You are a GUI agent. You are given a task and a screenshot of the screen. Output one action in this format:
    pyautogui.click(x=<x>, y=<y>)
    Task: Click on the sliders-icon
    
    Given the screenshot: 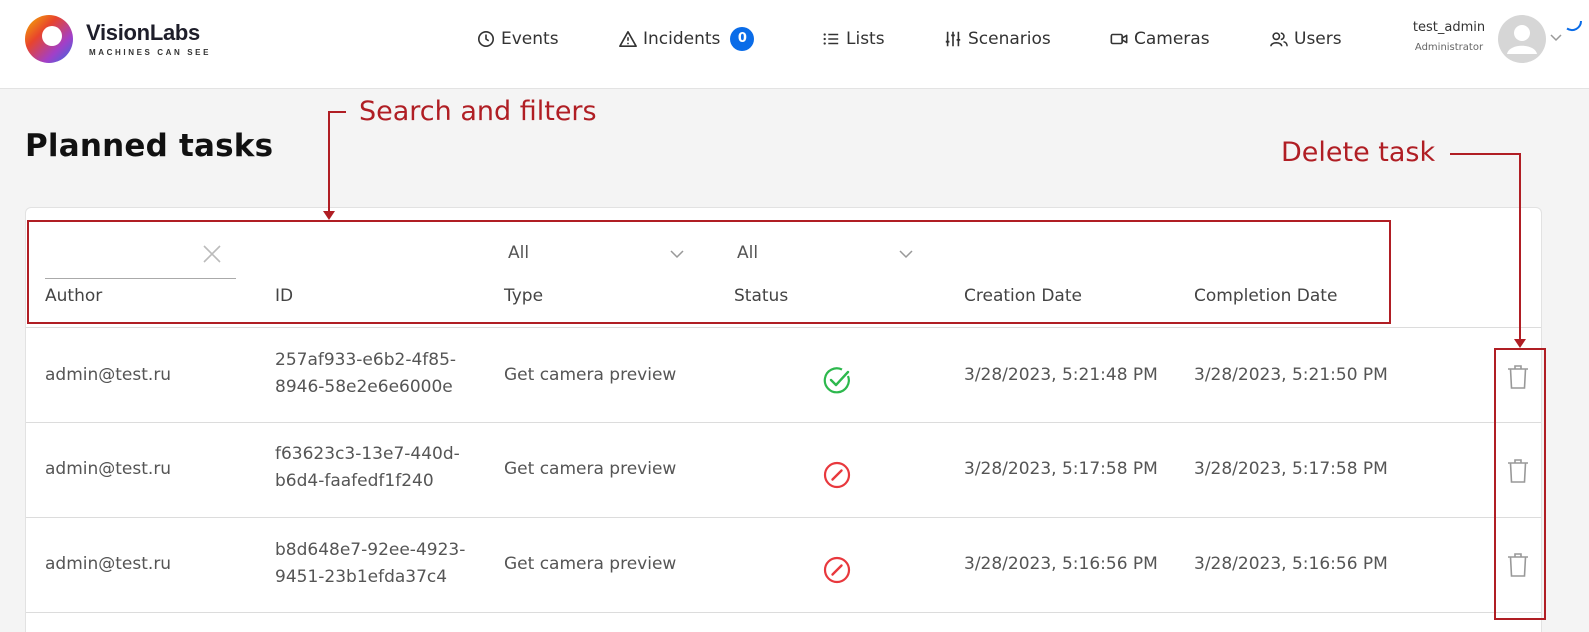 What is the action you would take?
    pyautogui.click(x=953, y=39)
    